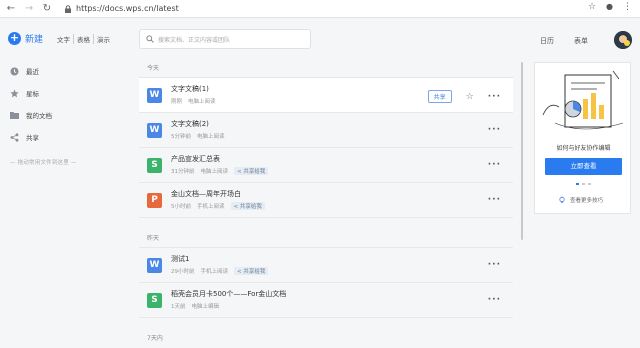 The height and width of the screenshot is (348, 640). What do you see at coordinates (583, 148) in the screenshot?
I see `promo-title: 如何与好友协作编辑` at bounding box center [583, 148].